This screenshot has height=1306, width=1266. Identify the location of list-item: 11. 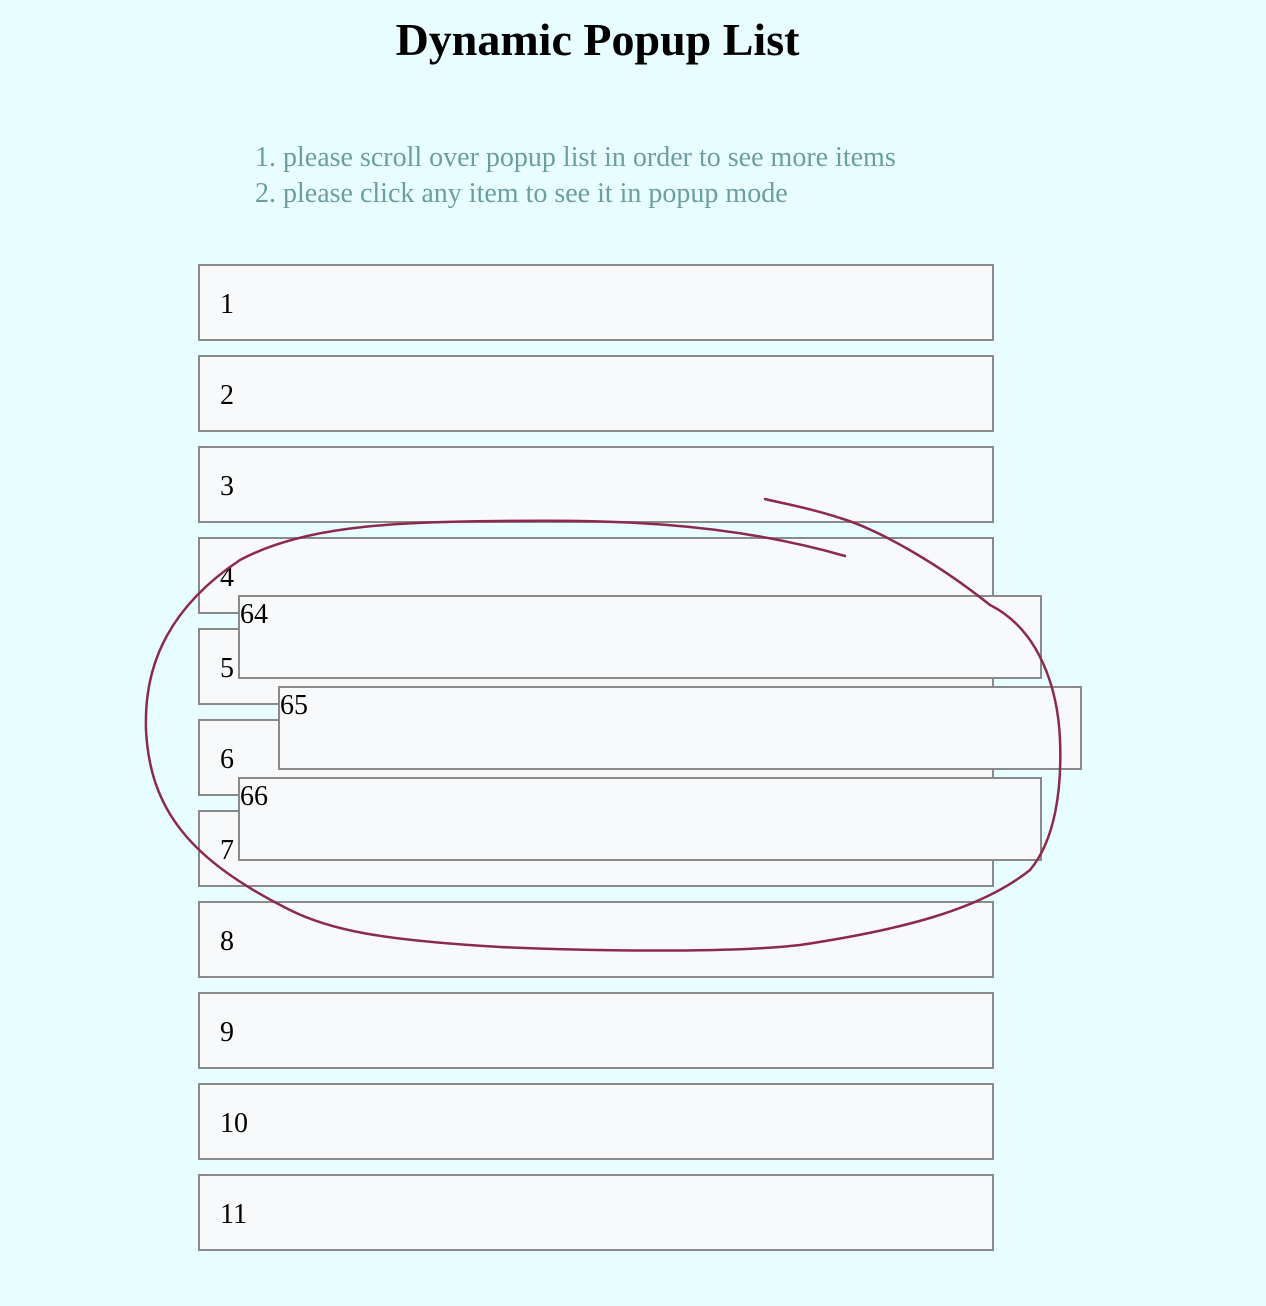
(596, 1212).